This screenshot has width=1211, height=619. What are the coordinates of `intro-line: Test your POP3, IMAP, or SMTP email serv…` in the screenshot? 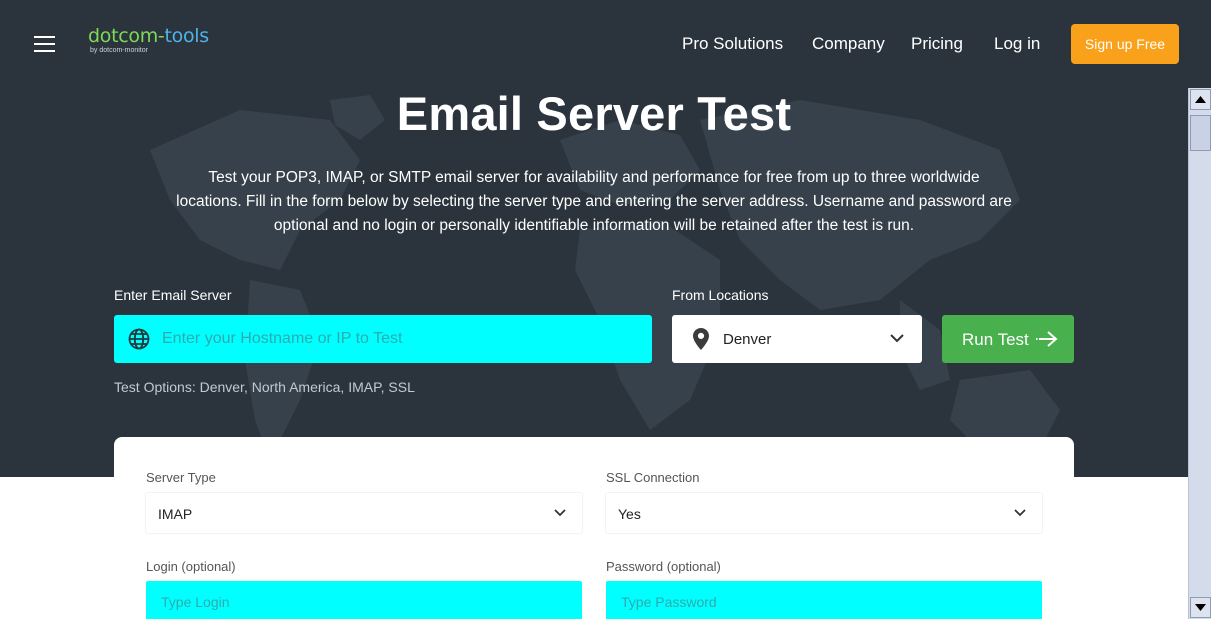 It's located at (594, 177).